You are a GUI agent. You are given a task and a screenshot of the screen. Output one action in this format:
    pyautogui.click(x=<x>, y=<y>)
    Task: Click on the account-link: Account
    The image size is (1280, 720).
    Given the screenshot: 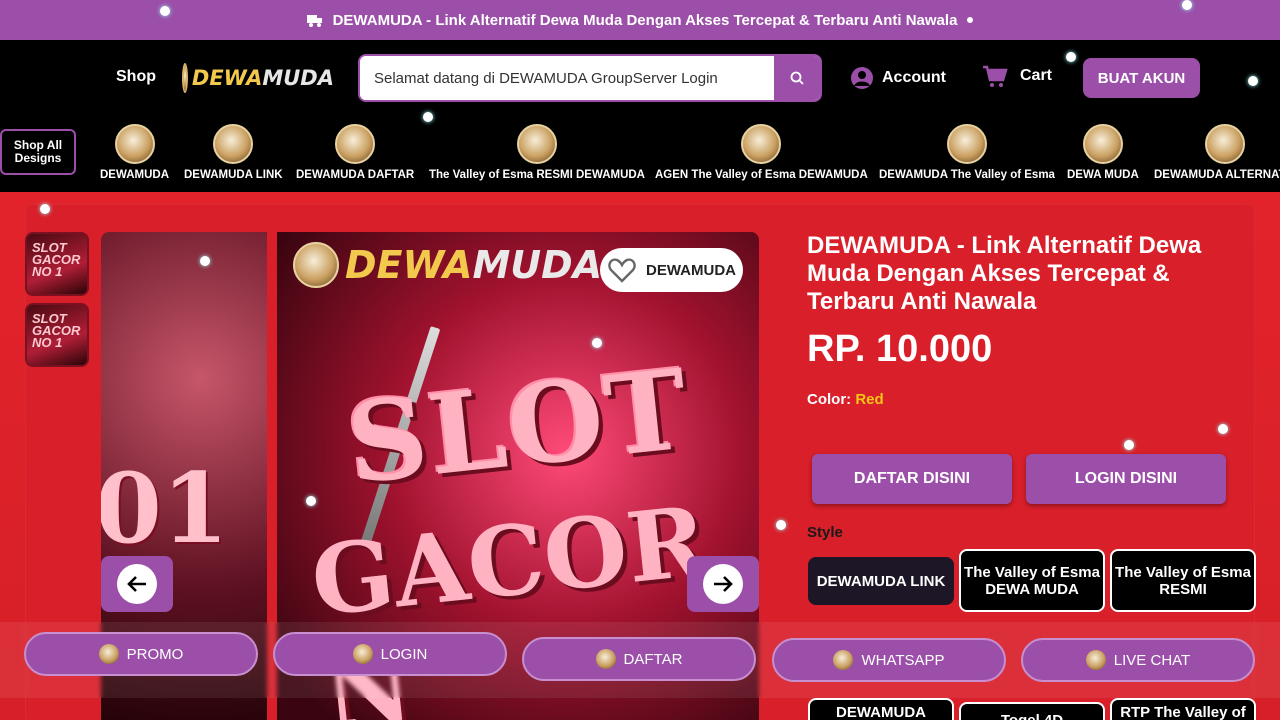 What is the action you would take?
    pyautogui.click(x=898, y=78)
    